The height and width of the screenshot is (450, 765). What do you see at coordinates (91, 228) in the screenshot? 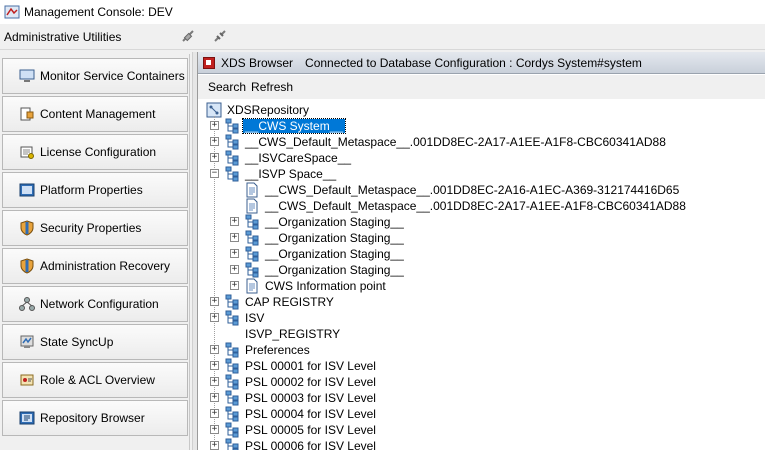
I see `nav-label: Security Properties` at bounding box center [91, 228].